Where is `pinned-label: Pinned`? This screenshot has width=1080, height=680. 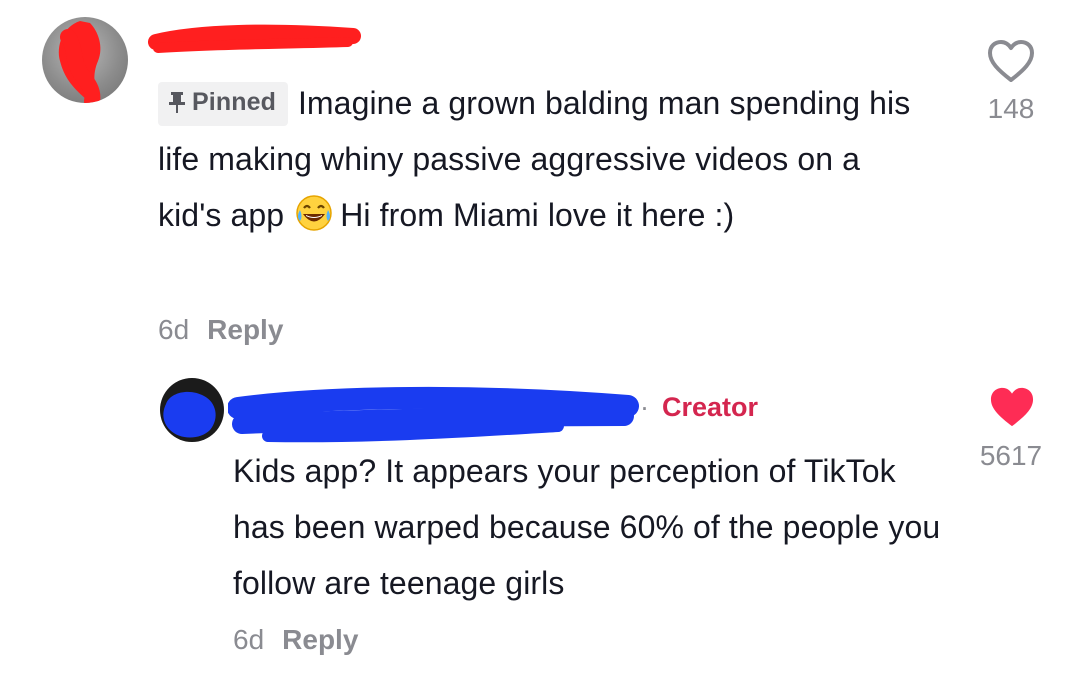 pinned-label: Pinned is located at coordinates (234, 102).